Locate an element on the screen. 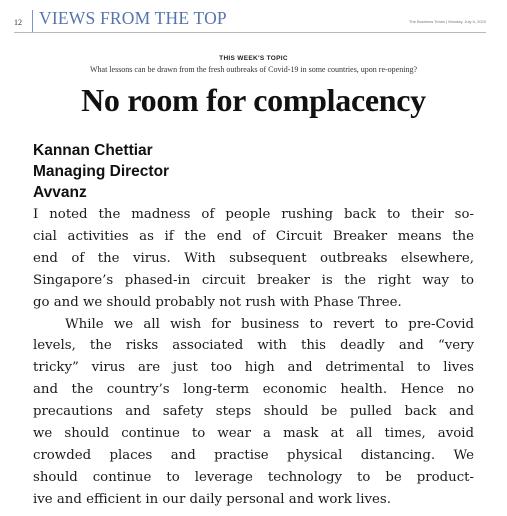  page-number: 12 is located at coordinates (18, 22).